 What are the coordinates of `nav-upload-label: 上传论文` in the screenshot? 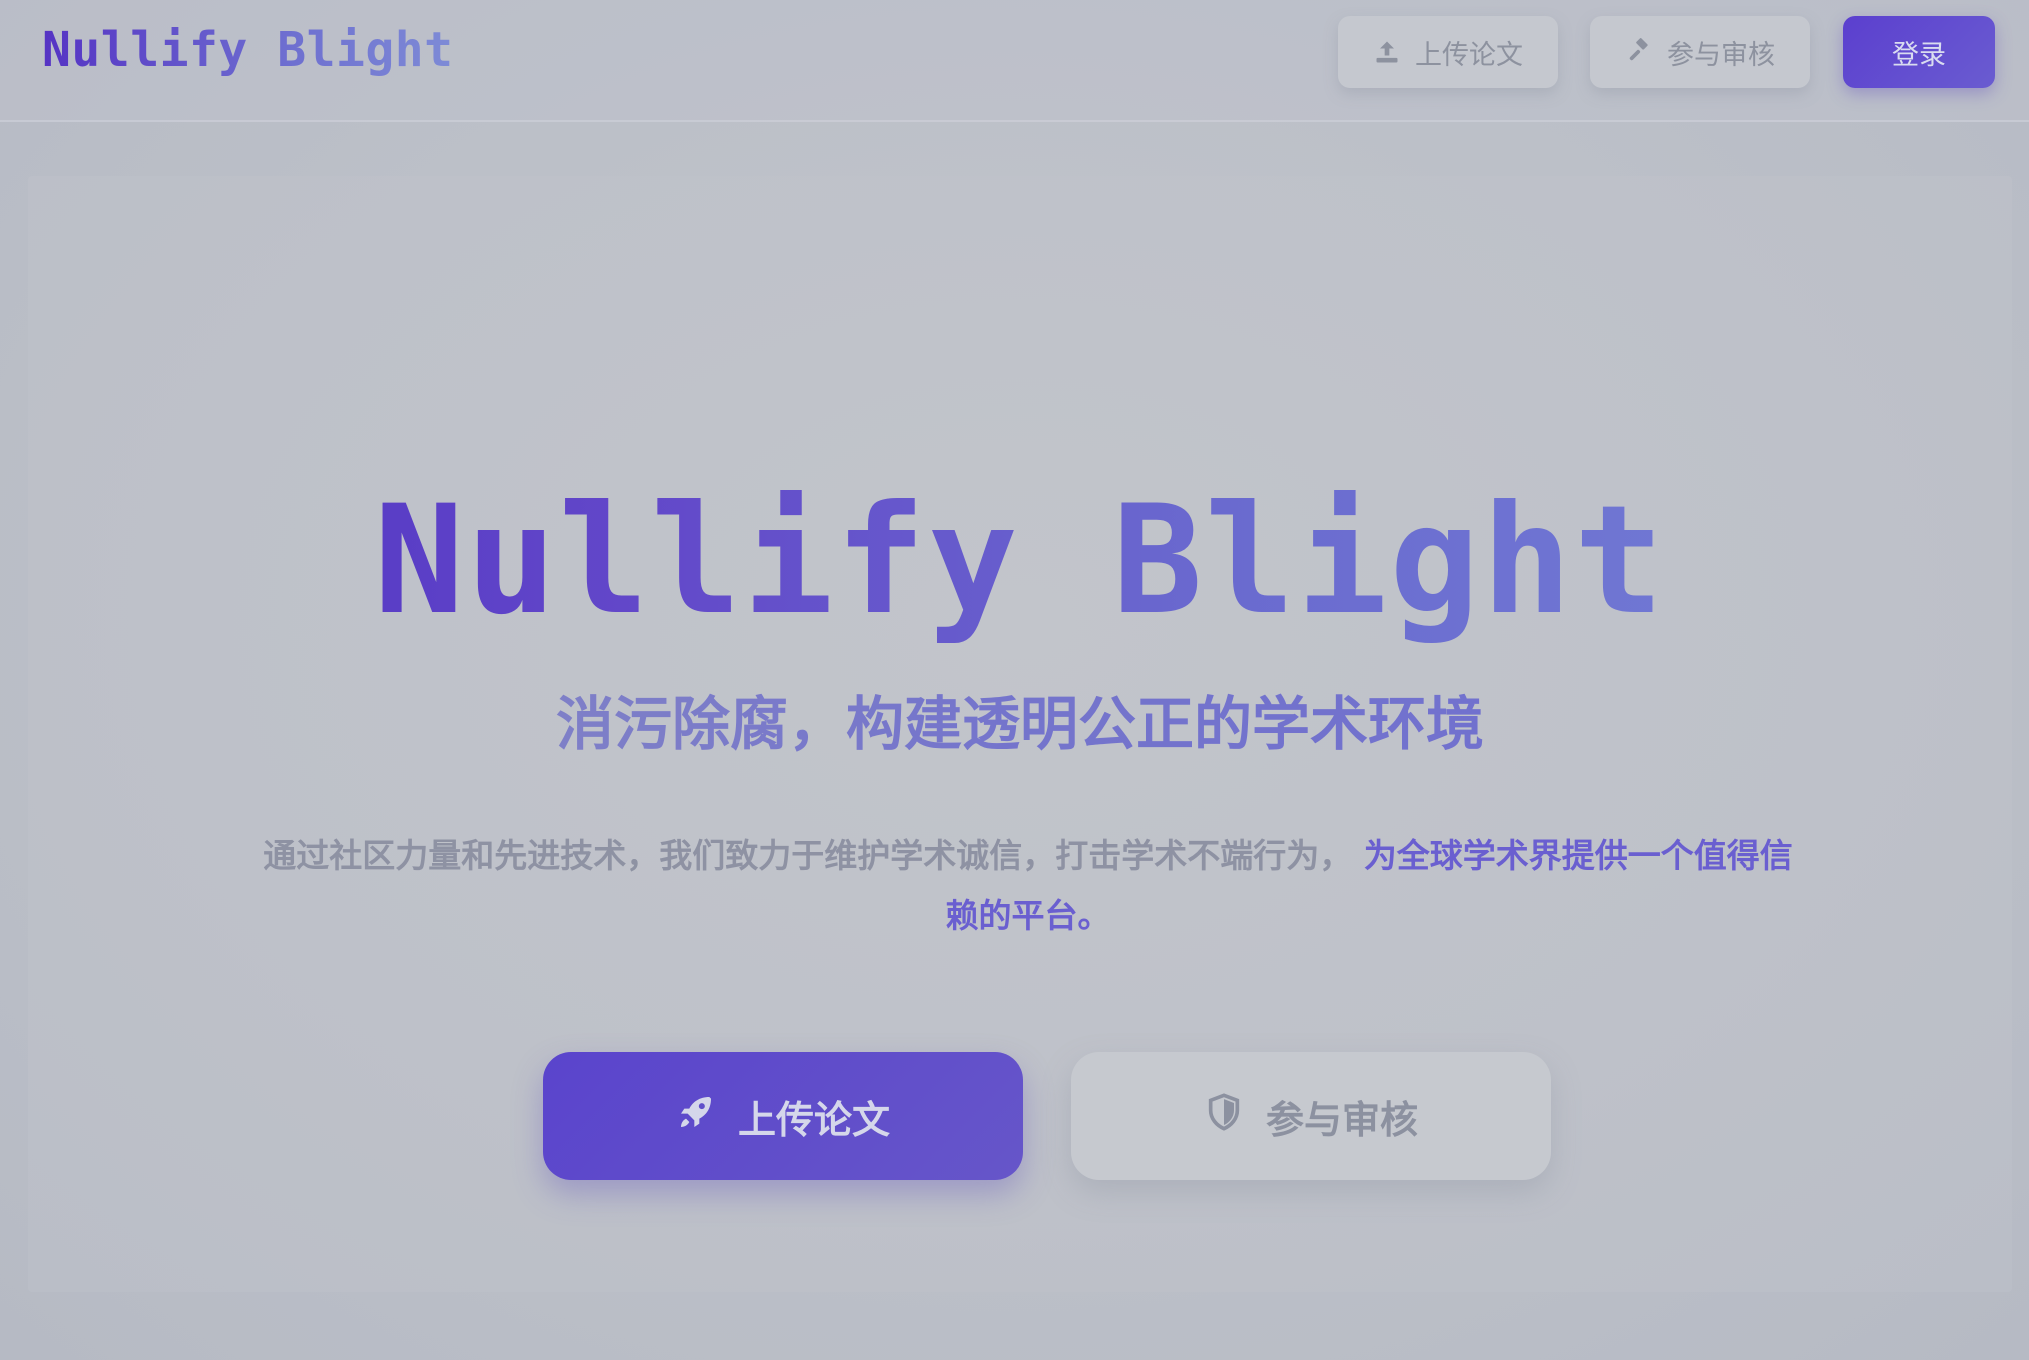 It's located at (1469, 55).